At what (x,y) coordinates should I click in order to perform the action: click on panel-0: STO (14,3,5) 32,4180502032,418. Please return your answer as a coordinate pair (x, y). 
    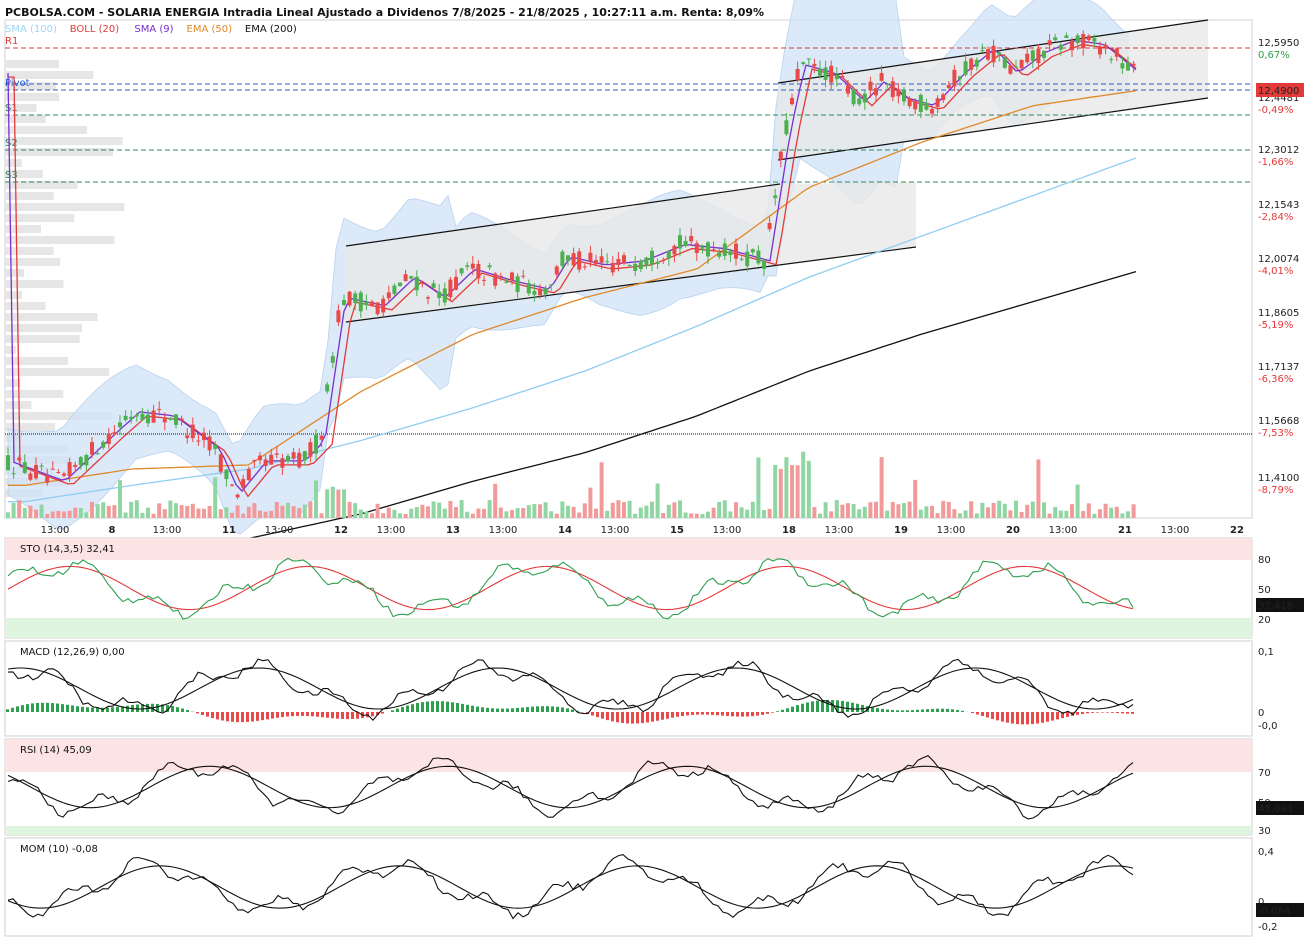
    Looking at the image, I should click on (654, 588).